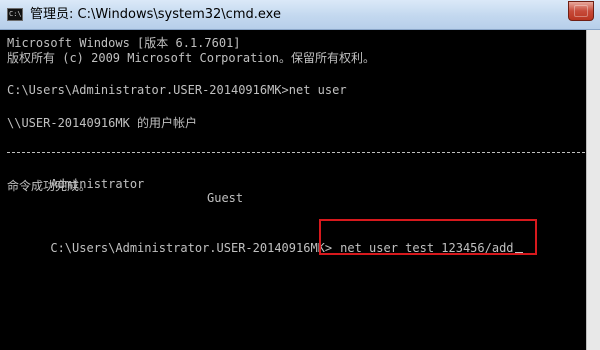  Describe the element at coordinates (155, 14) in the screenshot. I see `window-title: 管理员: C:\Windows\system32\cmd.exe` at that location.